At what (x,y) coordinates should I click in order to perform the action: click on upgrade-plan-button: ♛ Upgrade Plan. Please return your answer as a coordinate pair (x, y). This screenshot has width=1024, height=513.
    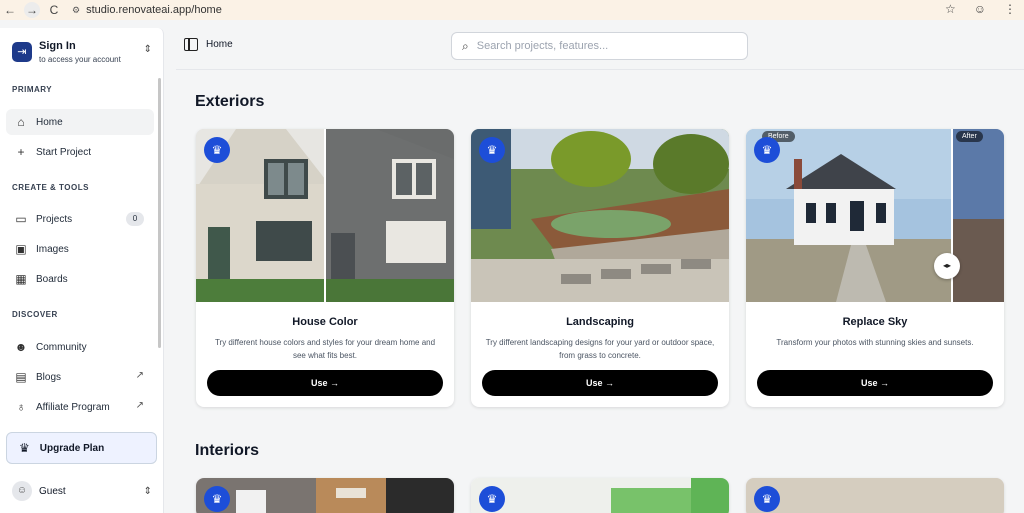
    Looking at the image, I should click on (81, 448).